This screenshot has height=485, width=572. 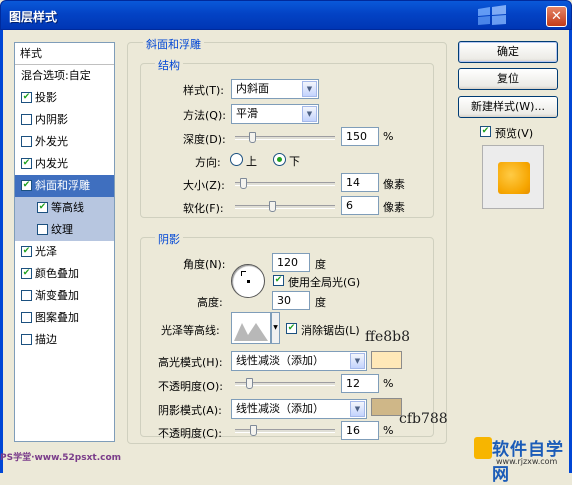 What do you see at coordinates (57, 273) in the screenshot?
I see `item-label: 颜色叠加` at bounding box center [57, 273].